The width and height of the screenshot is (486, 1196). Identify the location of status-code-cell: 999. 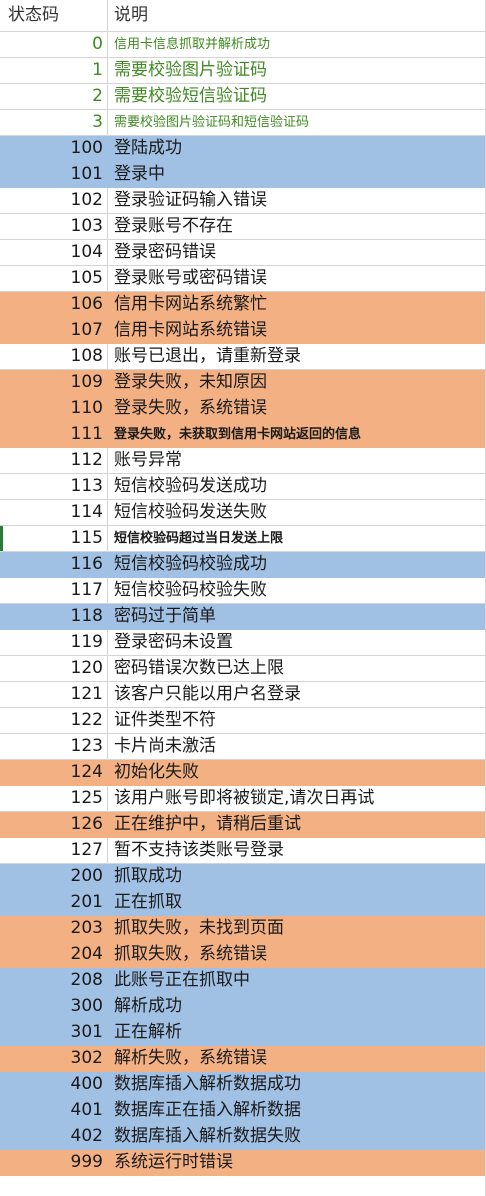
(54, 1162).